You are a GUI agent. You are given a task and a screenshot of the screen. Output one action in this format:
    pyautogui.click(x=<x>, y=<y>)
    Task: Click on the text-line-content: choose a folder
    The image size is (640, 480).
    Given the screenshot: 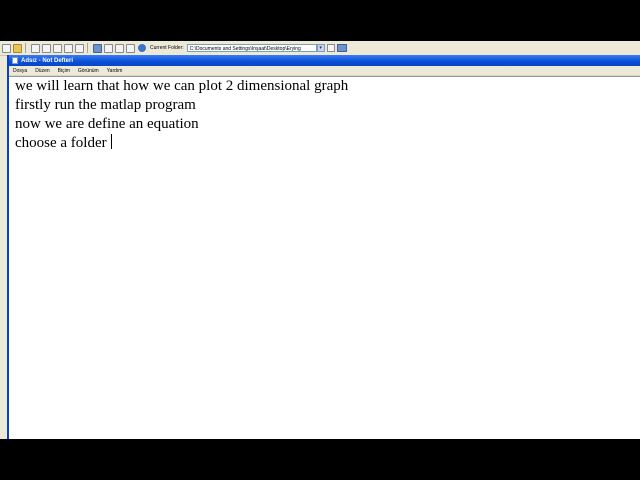 What is the action you would take?
    pyautogui.click(x=61, y=143)
    